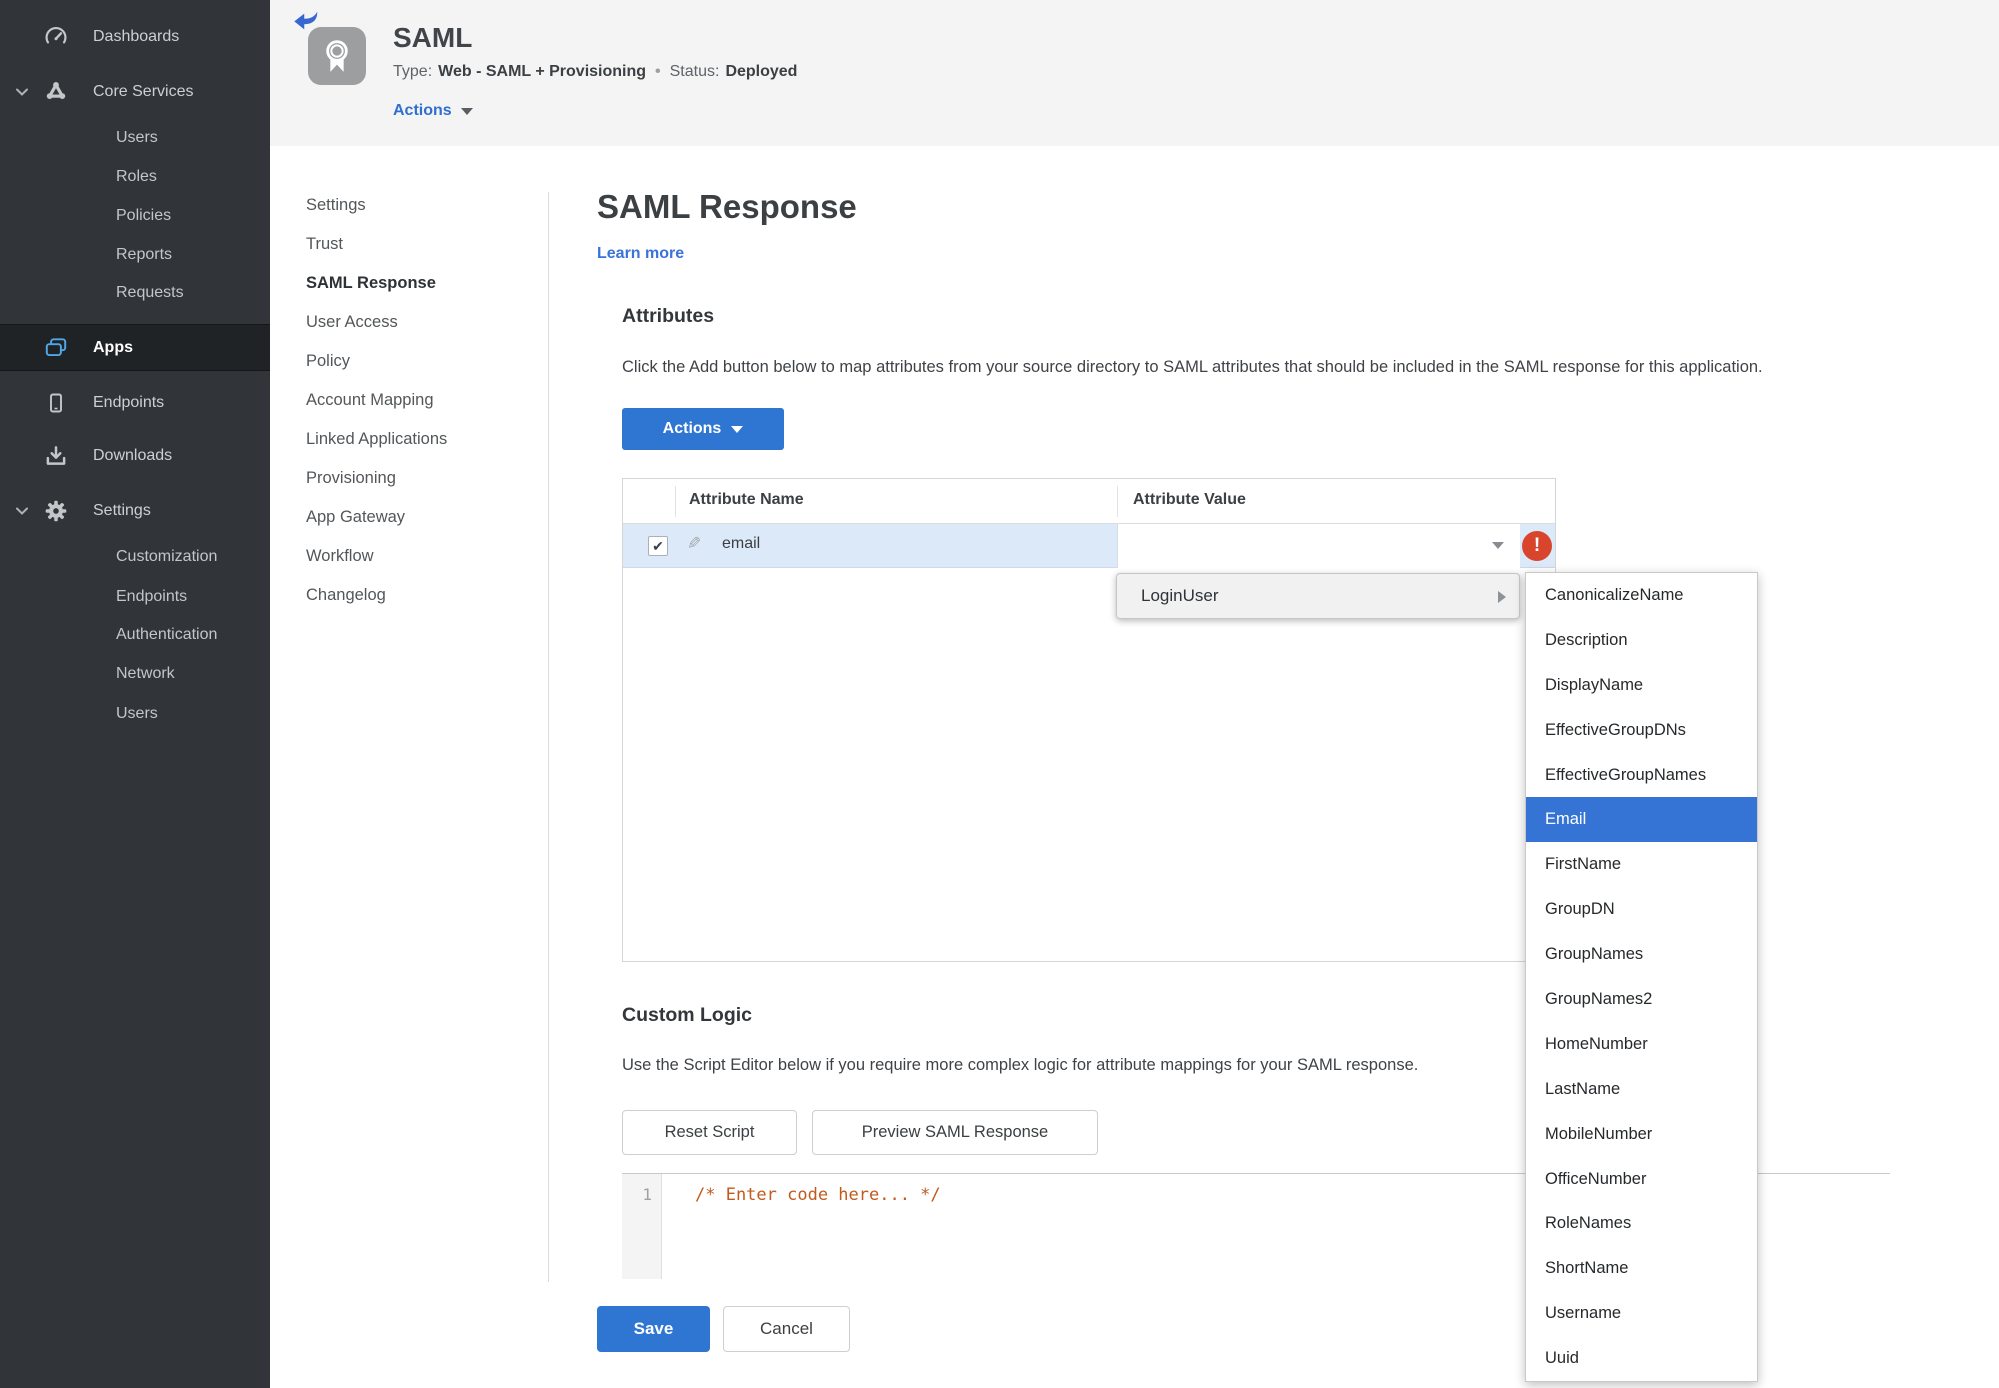 The image size is (1999, 1388). What do you see at coordinates (1641, 820) in the screenshot?
I see `menu-item-email: Email` at bounding box center [1641, 820].